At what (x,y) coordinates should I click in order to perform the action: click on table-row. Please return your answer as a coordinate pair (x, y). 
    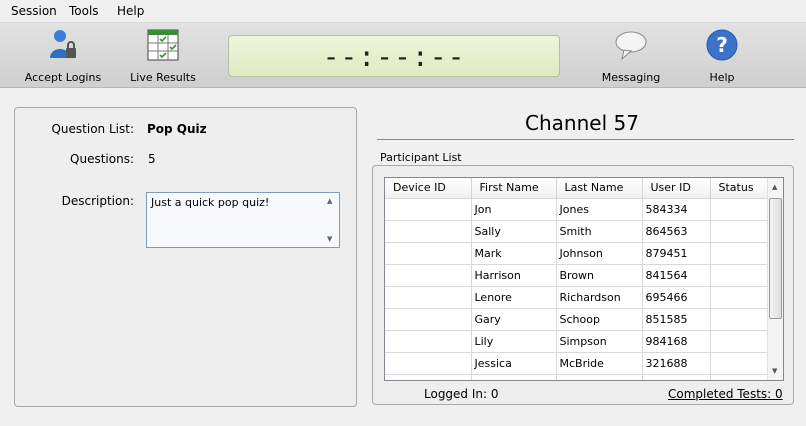
    Looking at the image, I should click on (577, 377).